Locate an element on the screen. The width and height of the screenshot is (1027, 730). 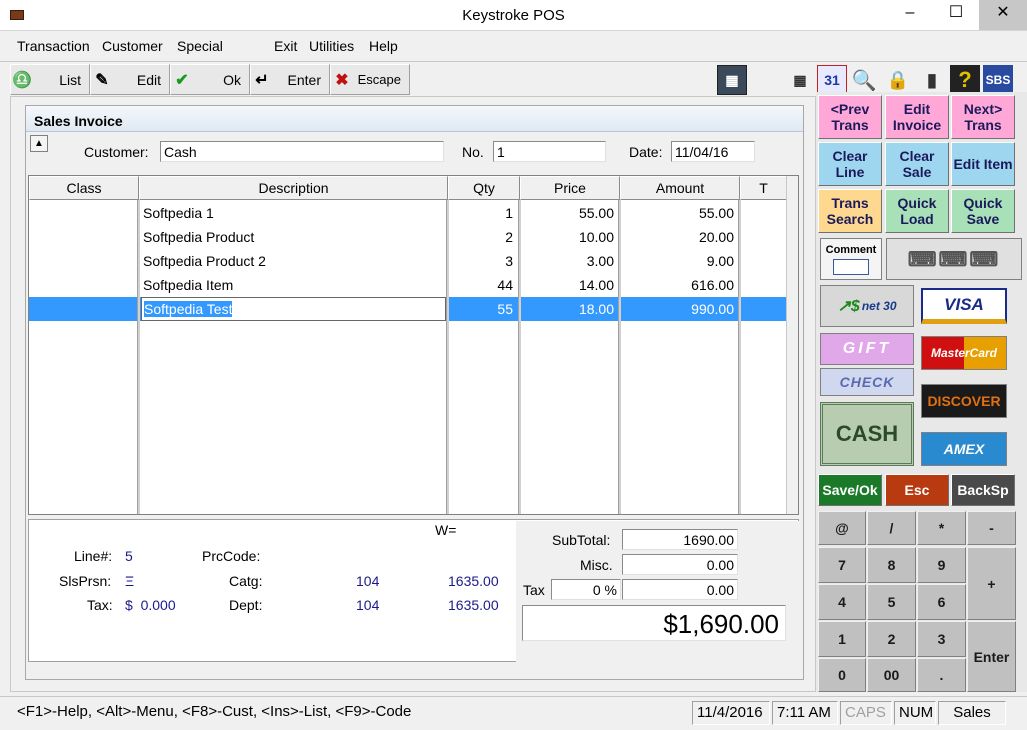
prev-trans-button: <Prev Trans is located at coordinates (850, 117).